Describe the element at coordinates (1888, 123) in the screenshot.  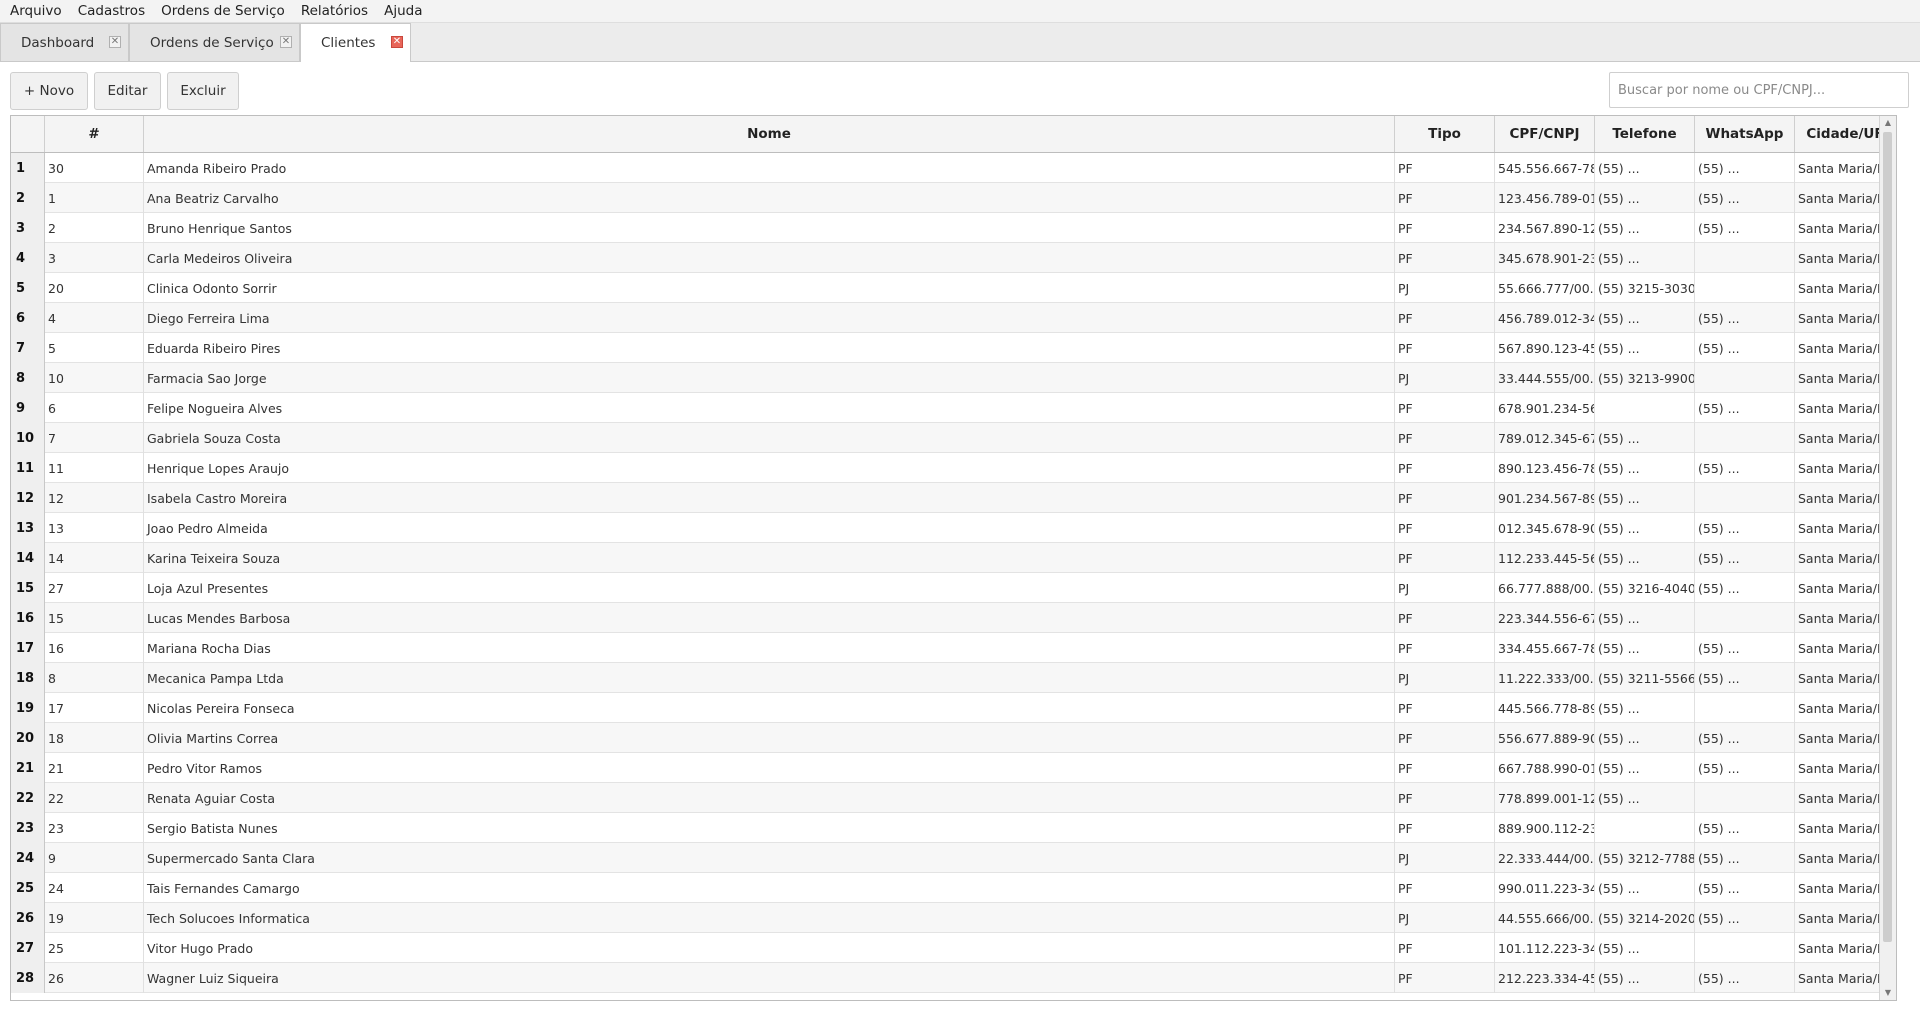
I see `scroll-up-icon: ▲` at that location.